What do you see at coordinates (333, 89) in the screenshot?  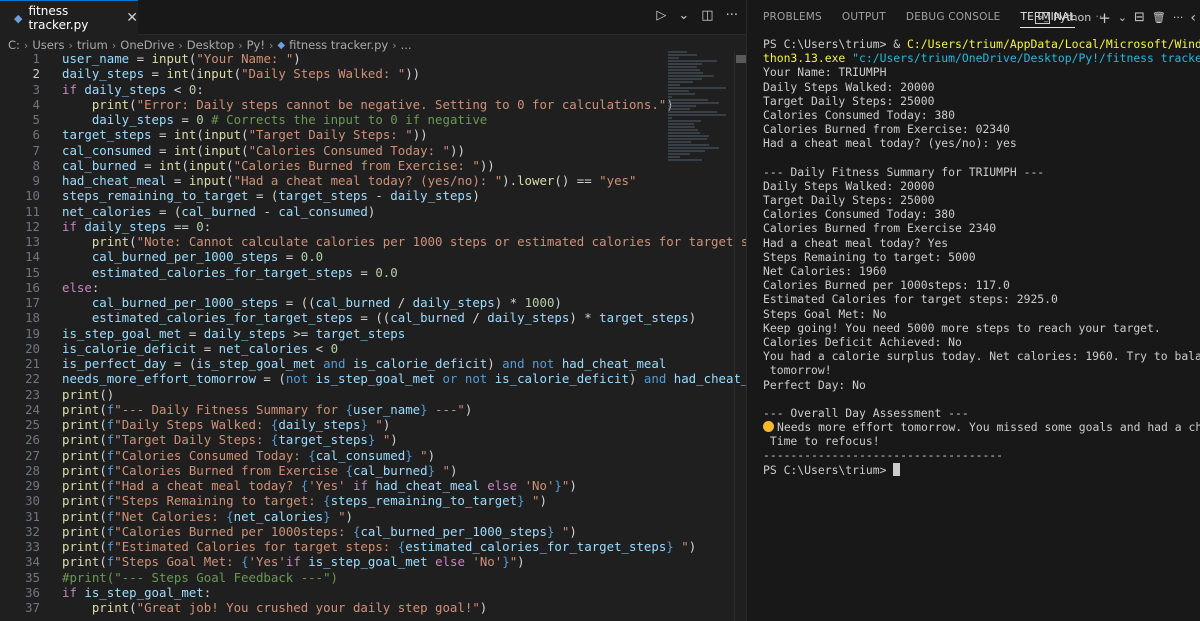 I see `code-line: 3 if daily_steps < 0:` at bounding box center [333, 89].